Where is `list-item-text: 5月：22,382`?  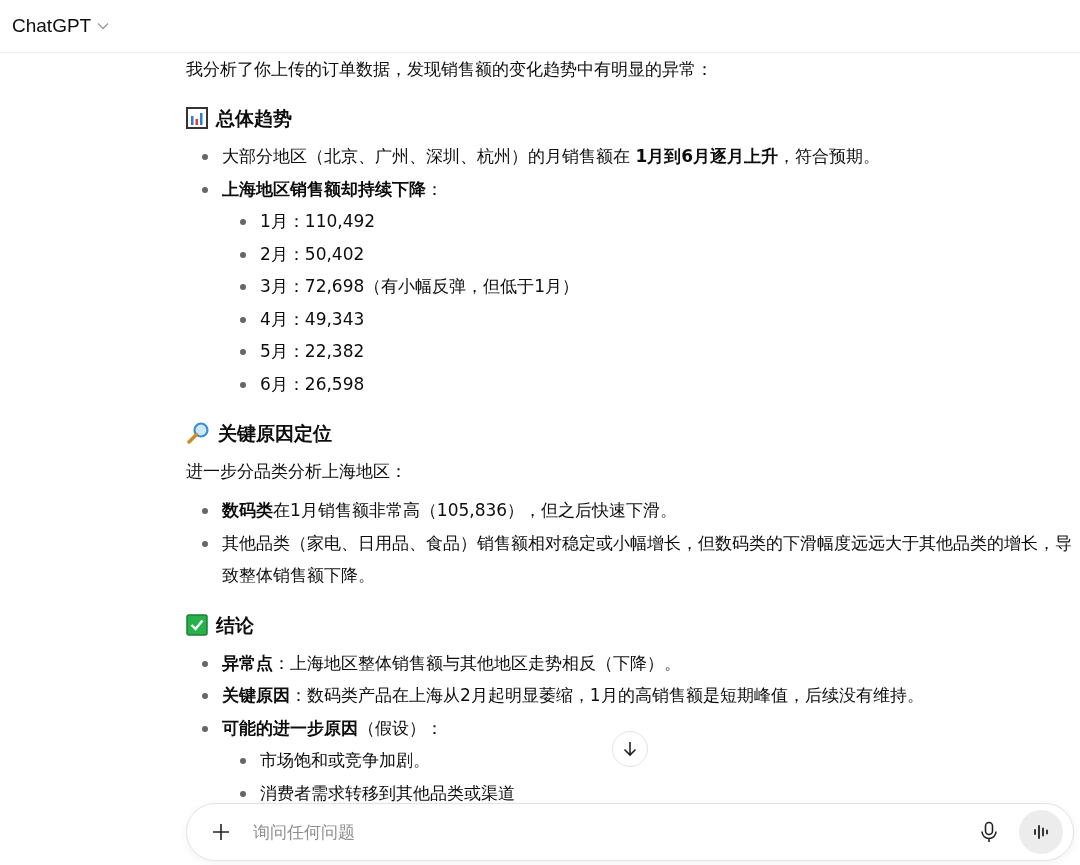
list-item-text: 5月：22,382 is located at coordinates (312, 351).